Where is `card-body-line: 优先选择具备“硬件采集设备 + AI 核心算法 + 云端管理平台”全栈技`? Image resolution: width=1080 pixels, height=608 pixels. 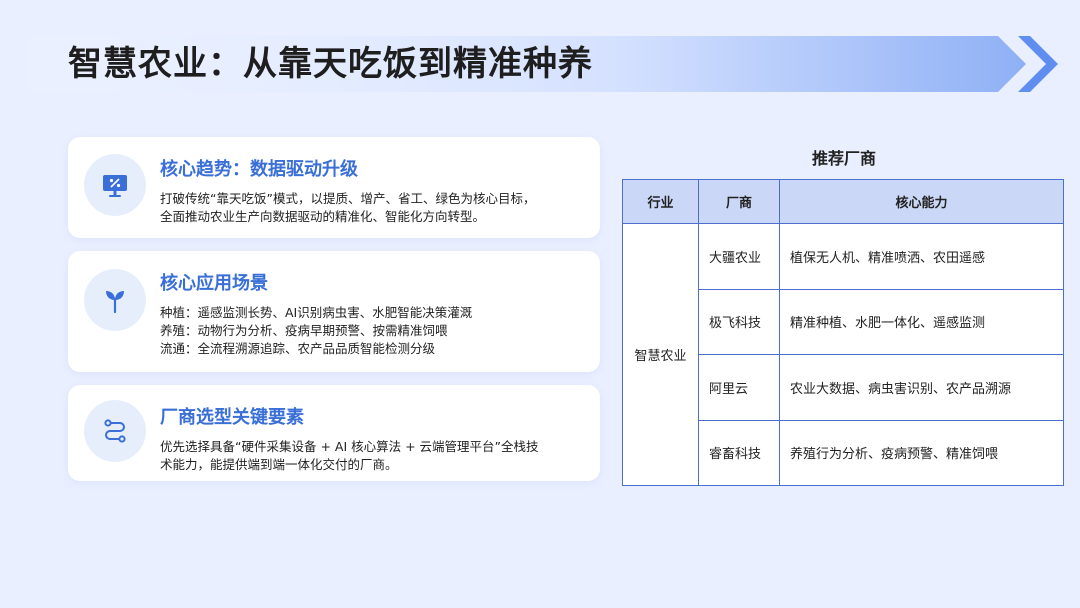 card-body-line: 优先选择具备“硬件采集设备 + AI 核心算法 + 云端管理平台”全栈技 is located at coordinates (349, 446).